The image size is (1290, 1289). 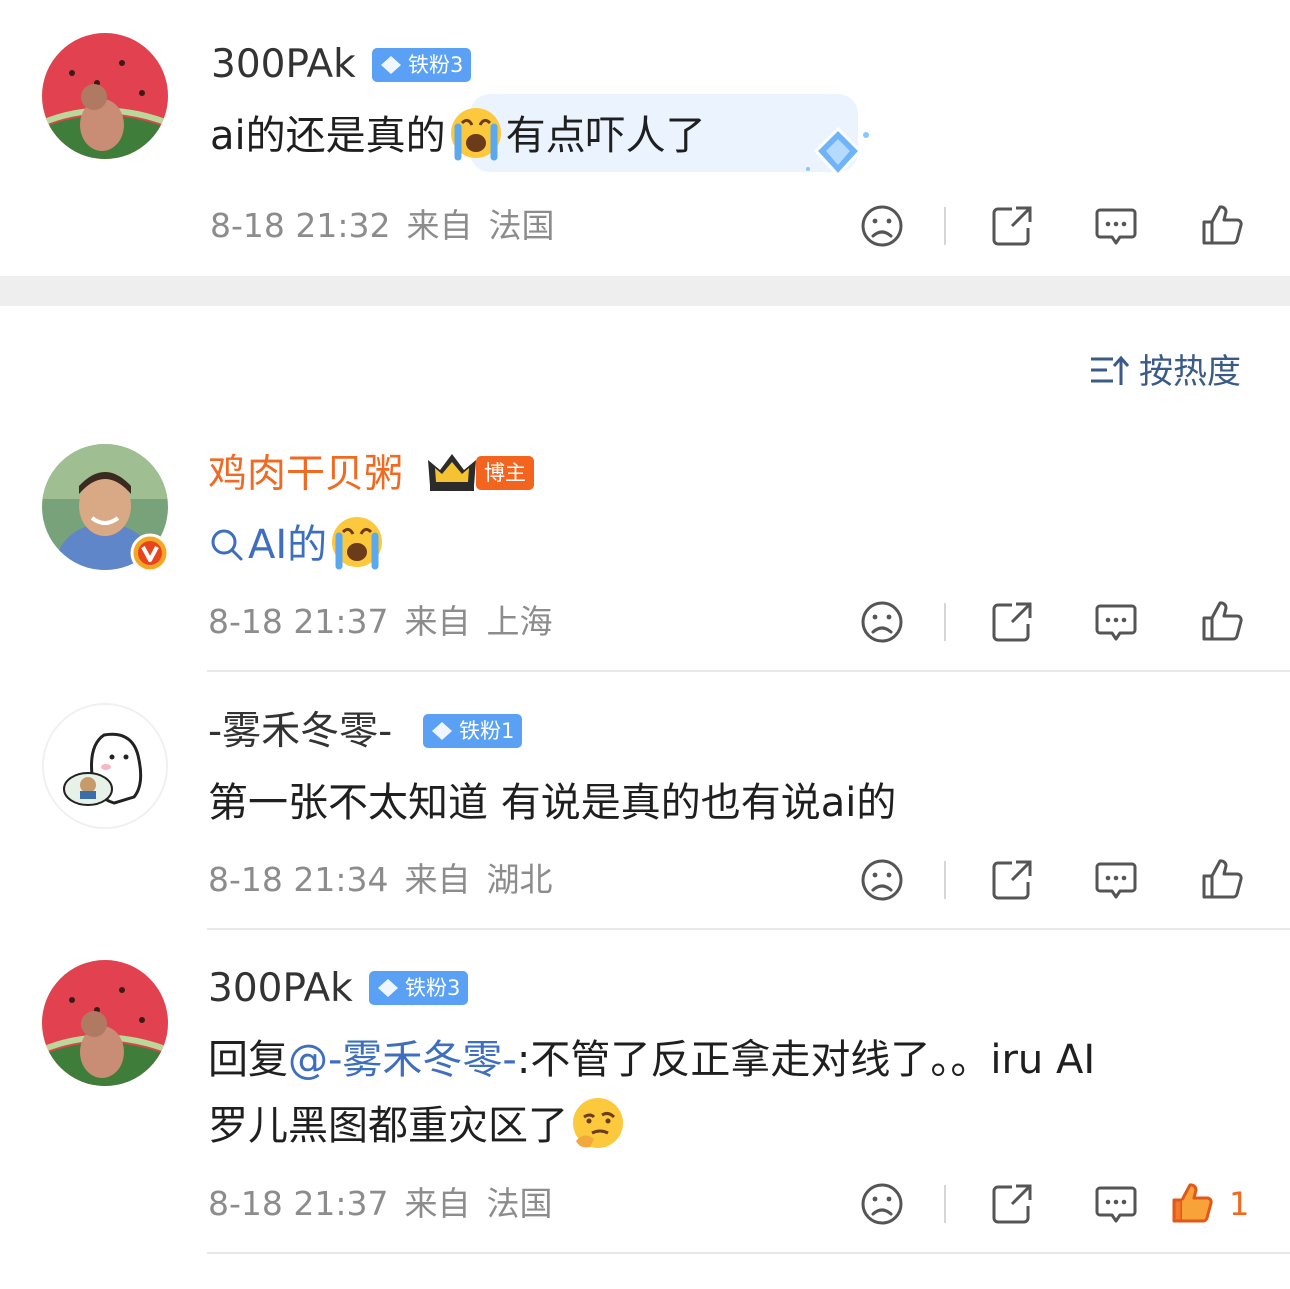 I want to click on sort-icon, so click(x=1110, y=370).